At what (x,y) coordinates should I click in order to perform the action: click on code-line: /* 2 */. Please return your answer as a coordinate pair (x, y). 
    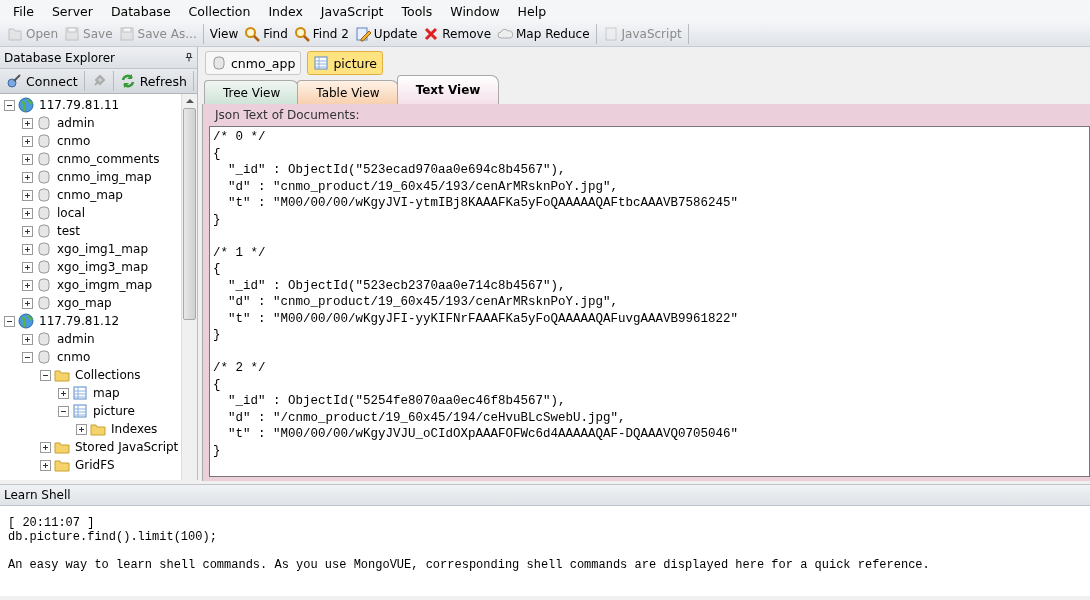
    Looking at the image, I should click on (240, 368).